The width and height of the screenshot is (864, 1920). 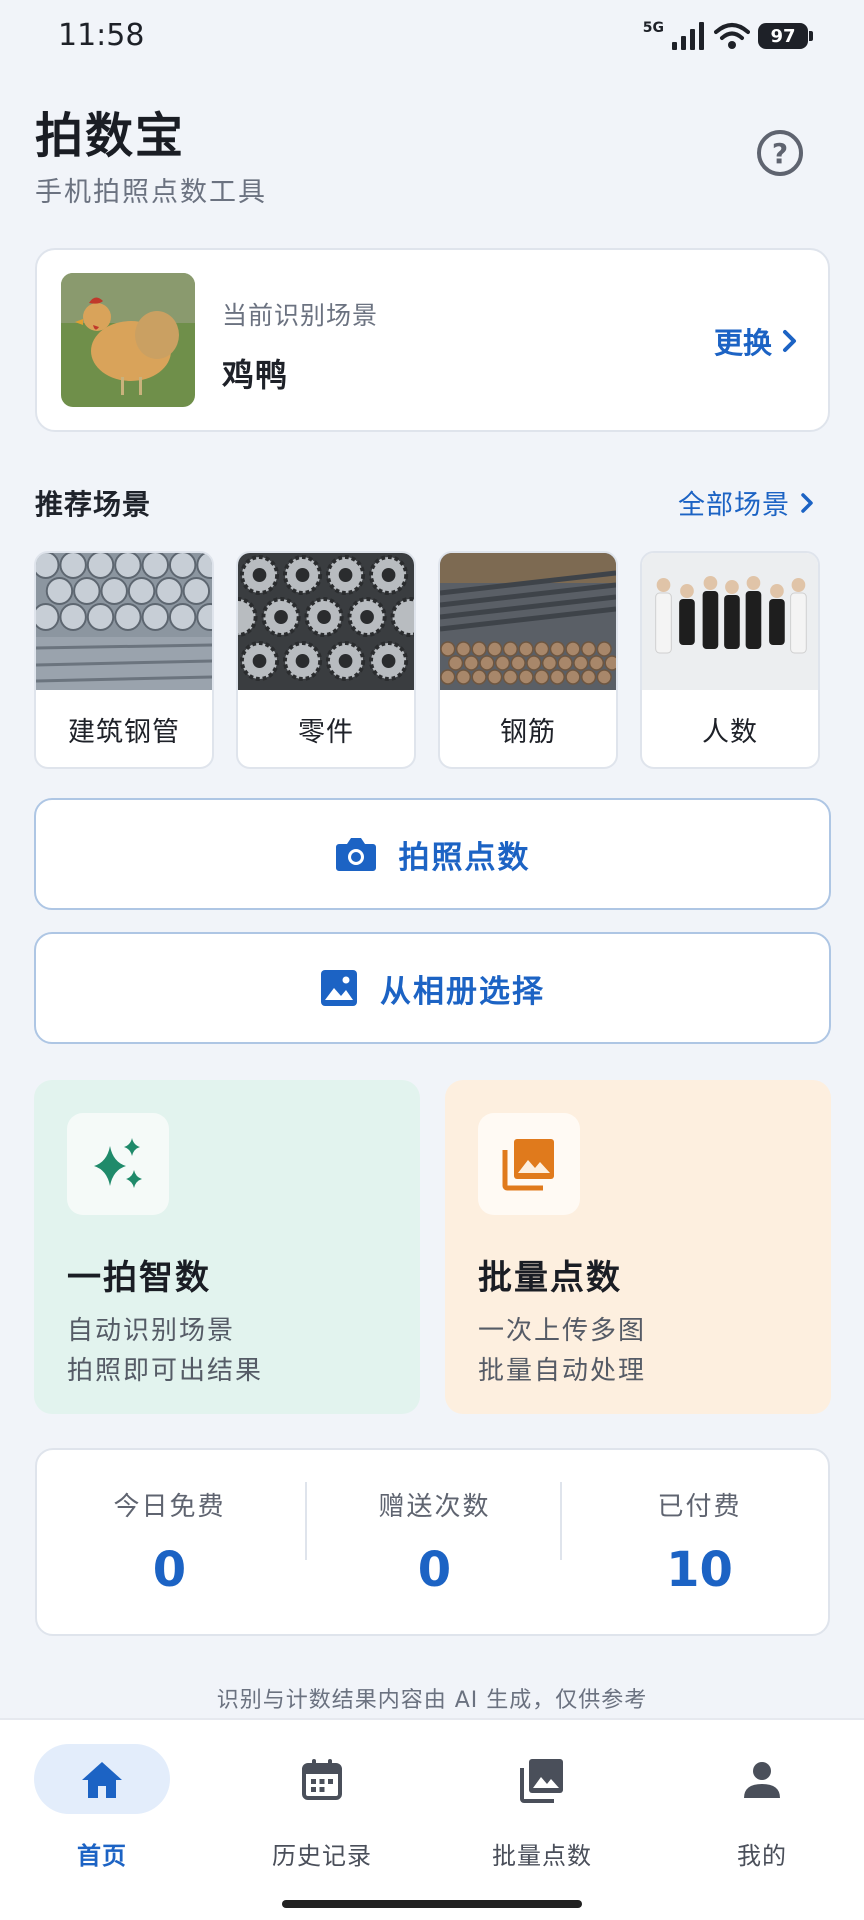 I want to click on feature-description: 拍照即可出结果, so click(x=165, y=1371).